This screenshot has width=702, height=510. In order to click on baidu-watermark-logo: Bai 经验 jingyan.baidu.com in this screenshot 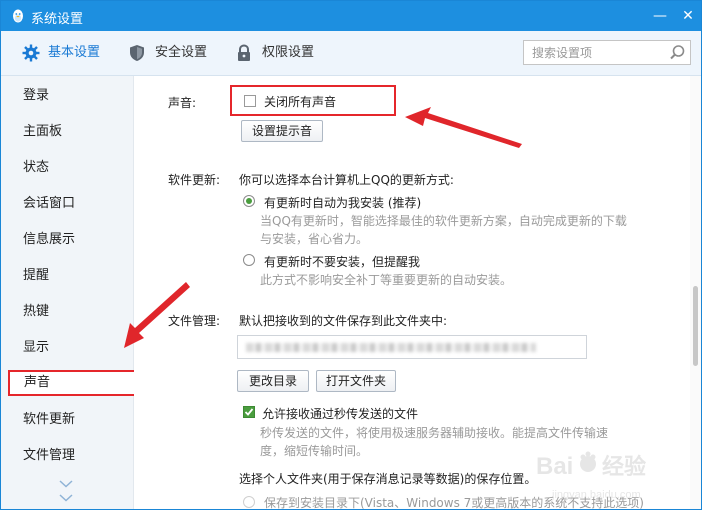, I will do `click(591, 476)`.